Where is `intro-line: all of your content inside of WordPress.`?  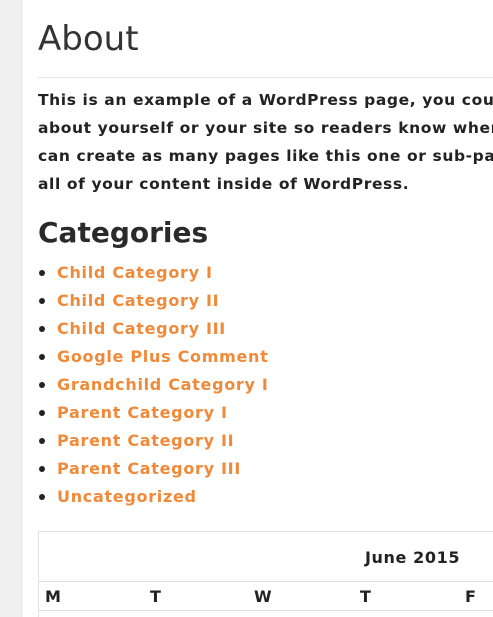
intro-line: all of your content inside of WordPress. is located at coordinates (224, 184).